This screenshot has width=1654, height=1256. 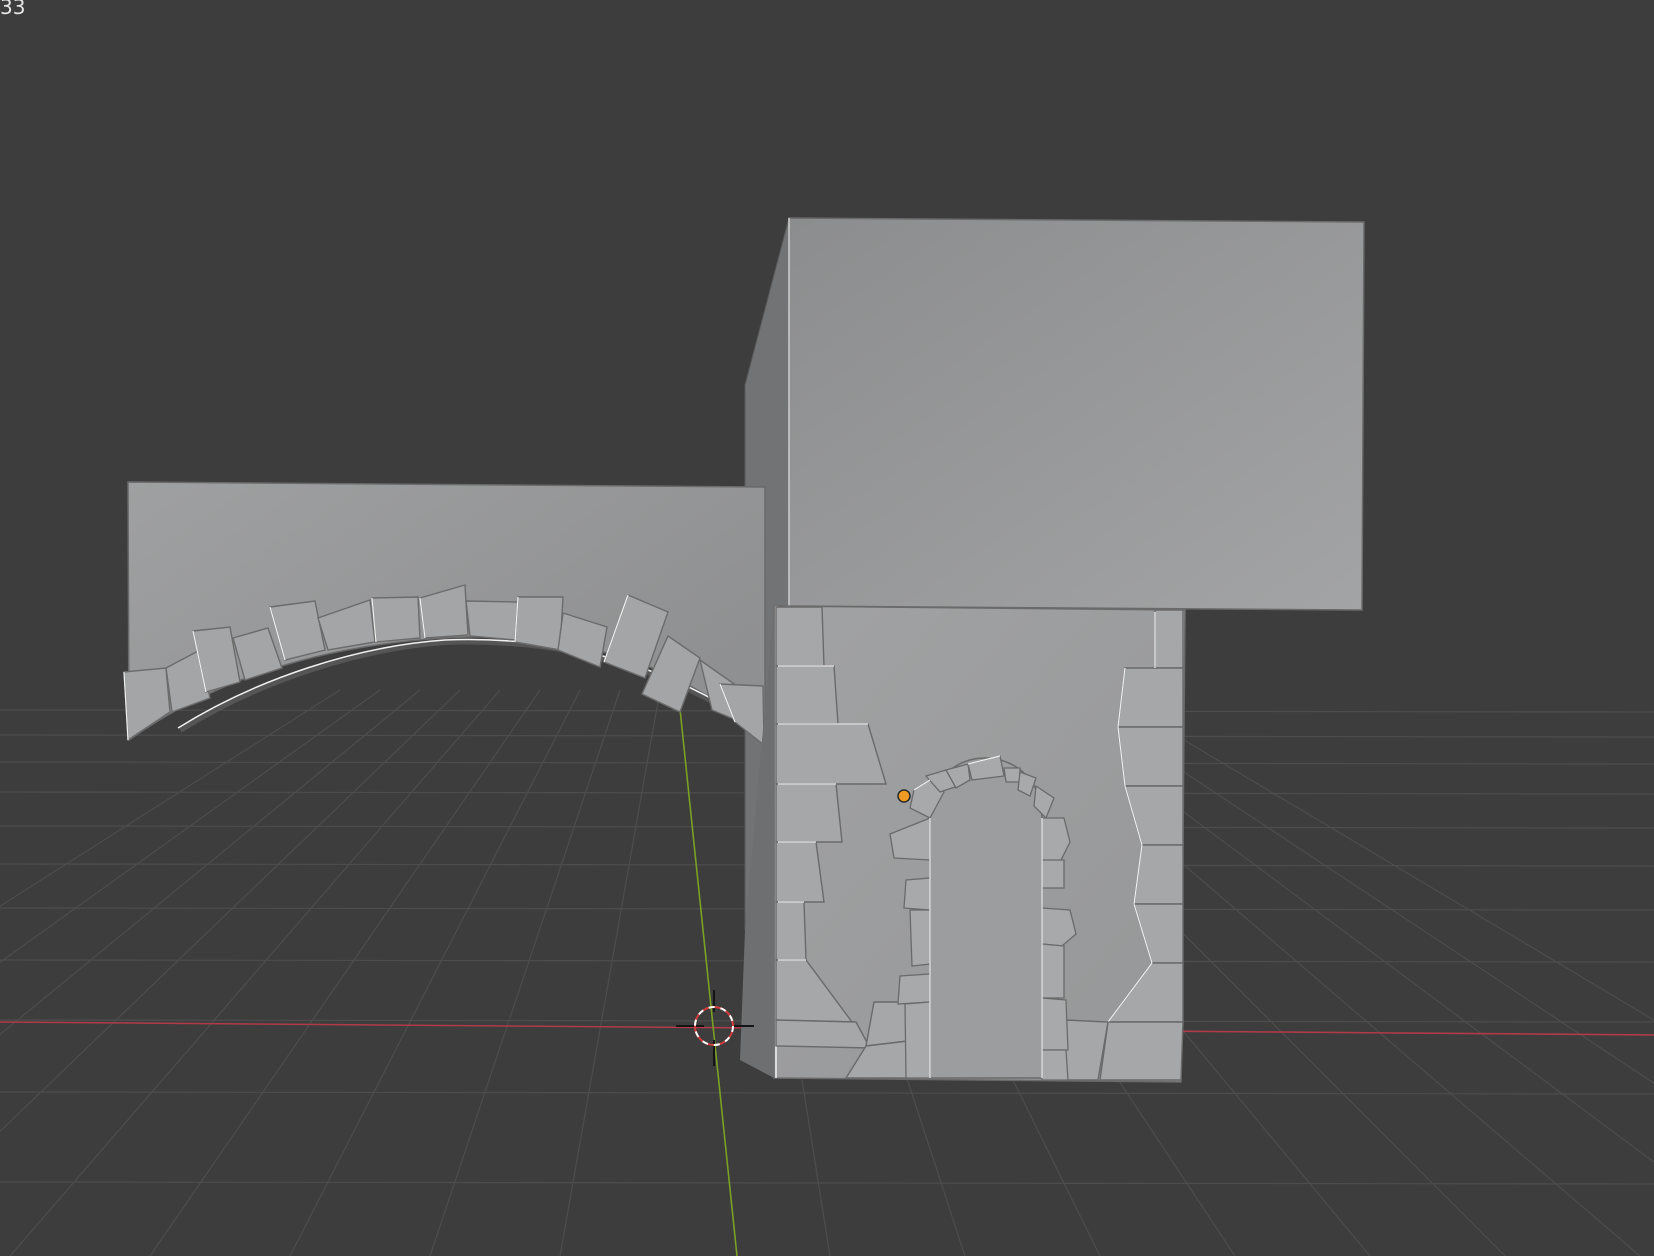 What do you see at coordinates (986, 918) in the screenshot?
I see `doorway-opening` at bounding box center [986, 918].